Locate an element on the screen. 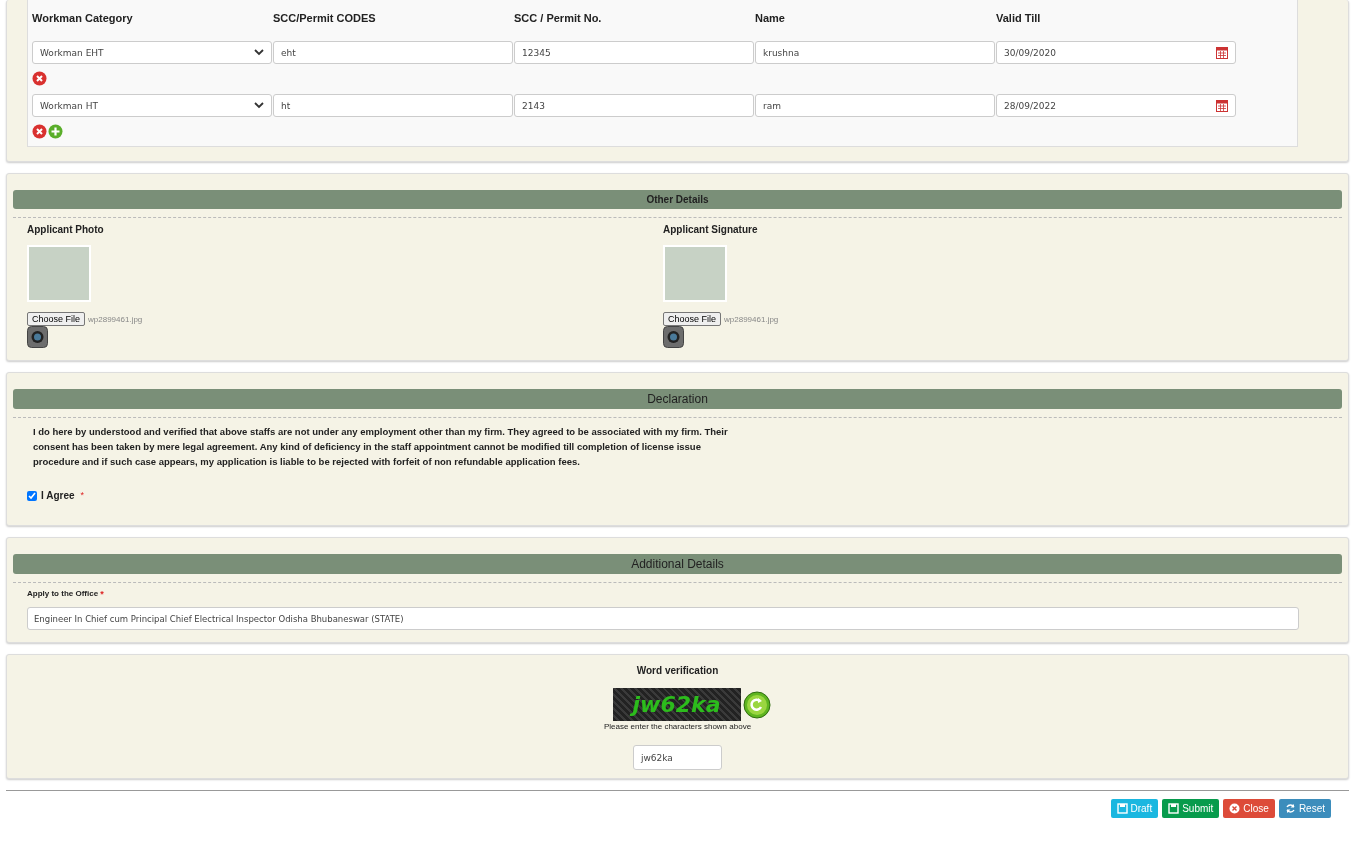  select-field: Workman HT is located at coordinates (152, 105).